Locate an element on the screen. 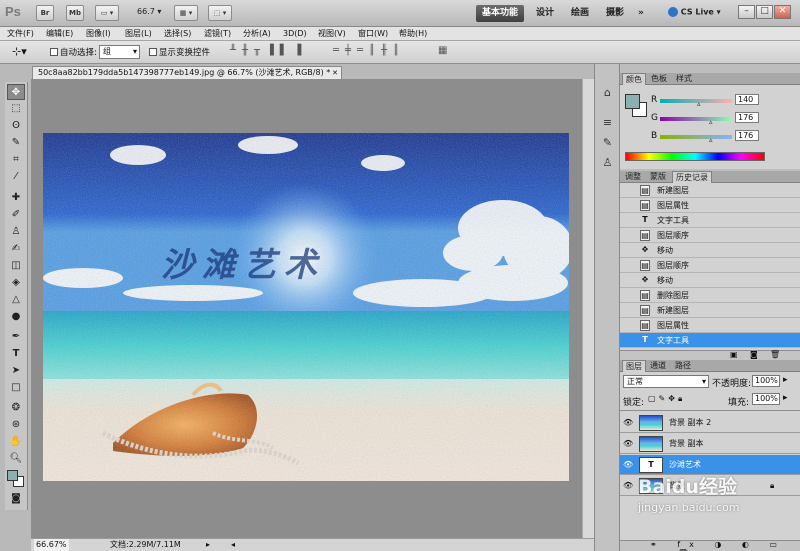 This screenshot has height=551, width=800. status-zoom: 66.67% is located at coordinates (51, 545).